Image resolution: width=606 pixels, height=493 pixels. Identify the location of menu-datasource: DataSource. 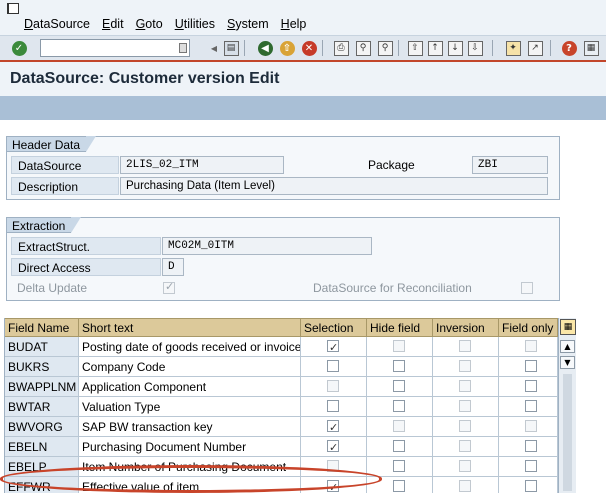
(57, 24).